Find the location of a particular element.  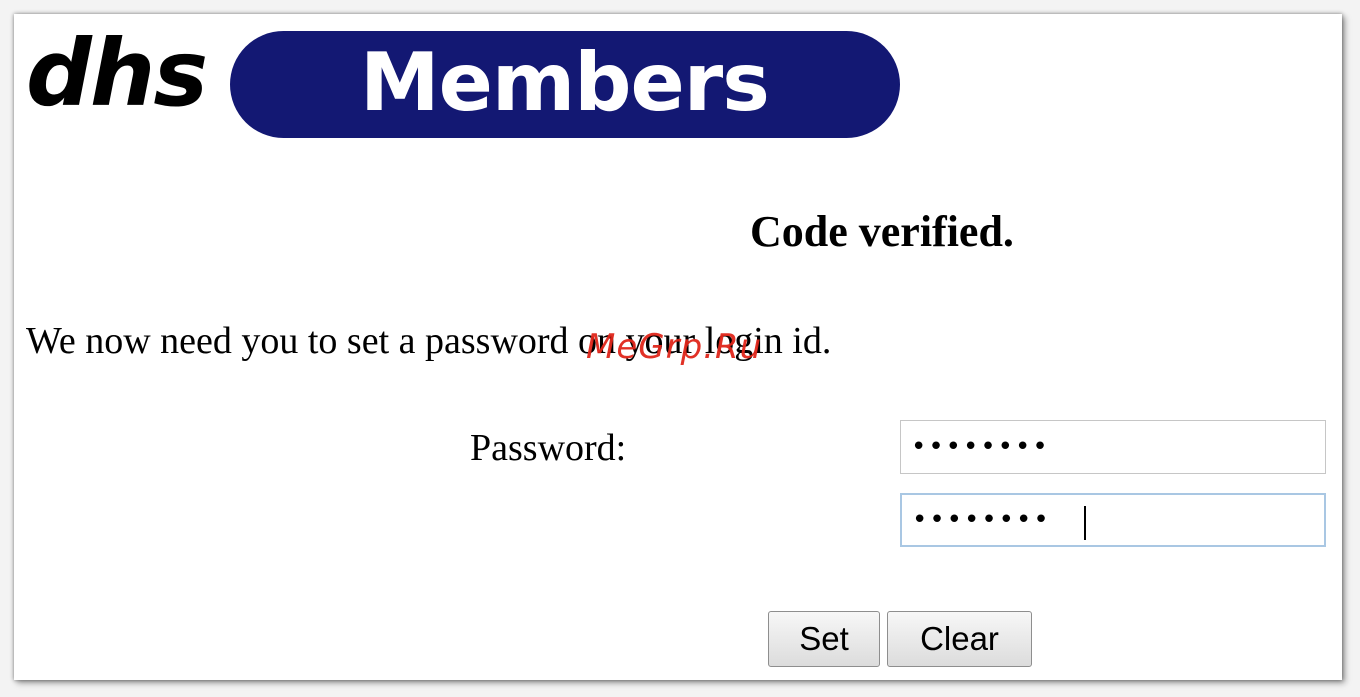

set-button: Set is located at coordinates (824, 639).